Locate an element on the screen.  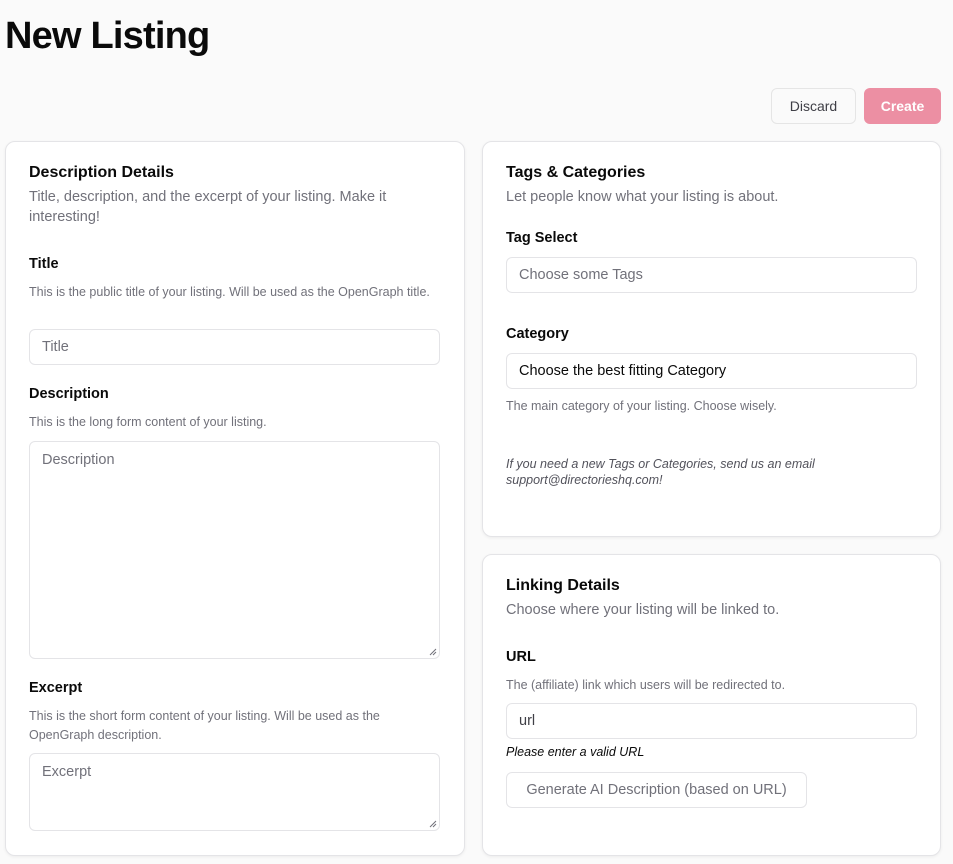
tag-select-label: Tag Select is located at coordinates (542, 238).